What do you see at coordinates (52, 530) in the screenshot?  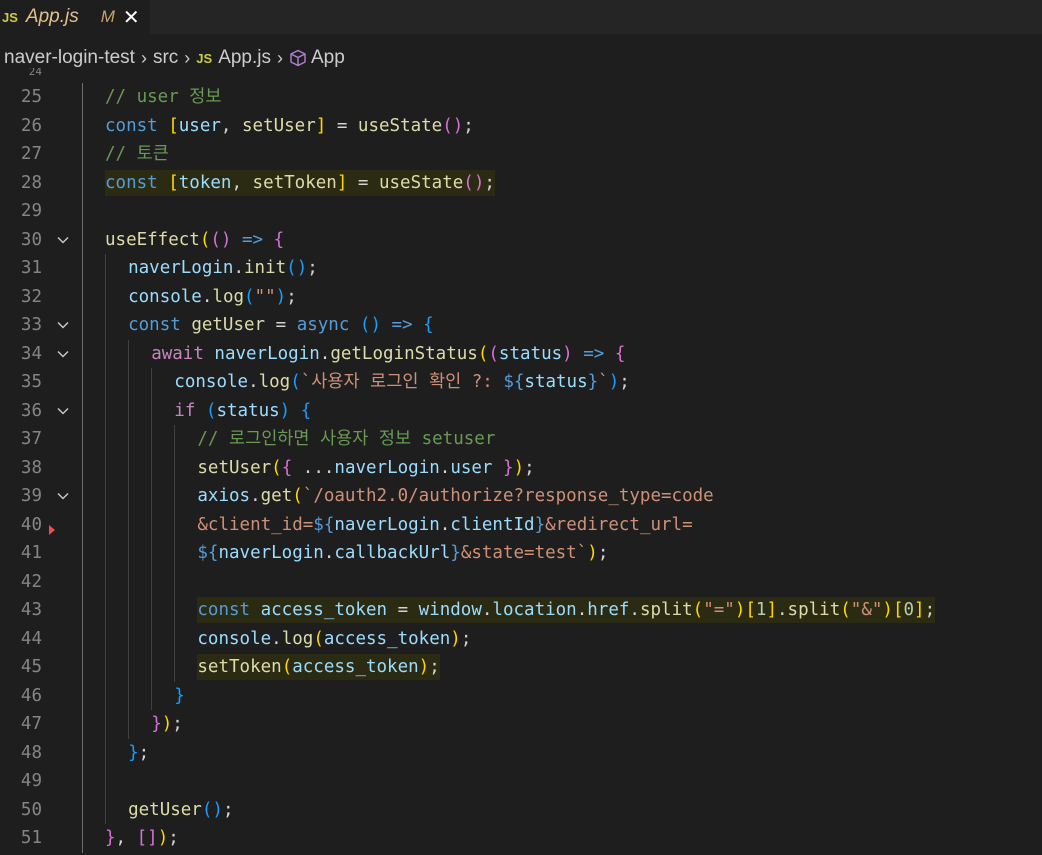 I see `breakpoint-marker` at bounding box center [52, 530].